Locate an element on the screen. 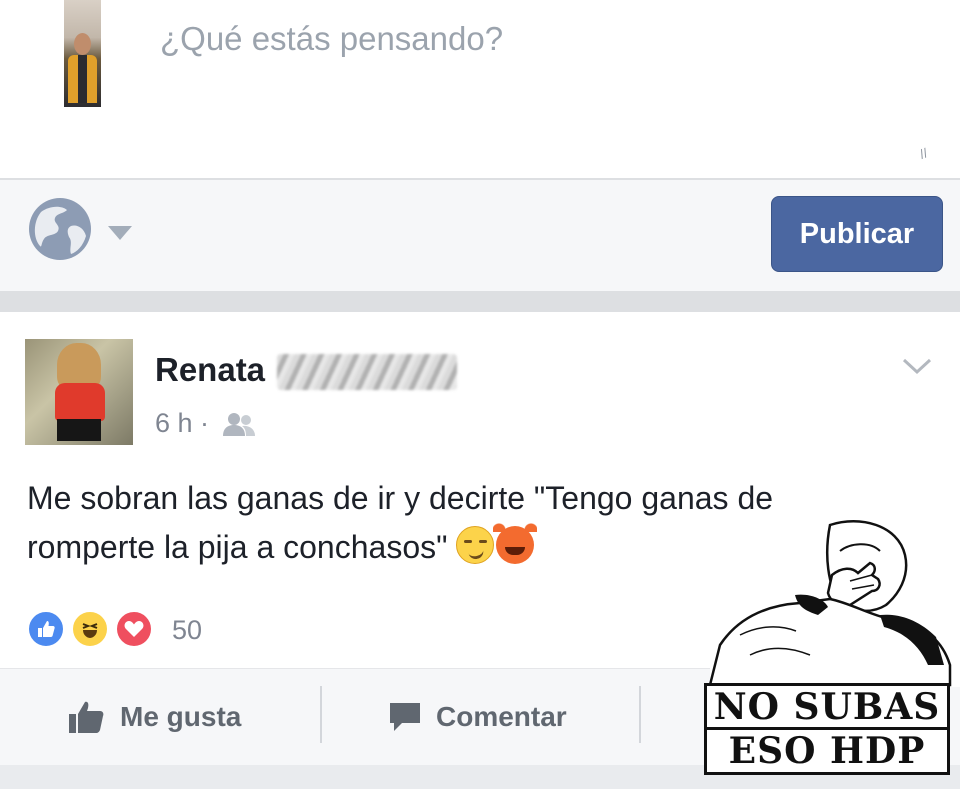 The width and height of the screenshot is (960, 789). author-name: Renata is located at coordinates (210, 370).